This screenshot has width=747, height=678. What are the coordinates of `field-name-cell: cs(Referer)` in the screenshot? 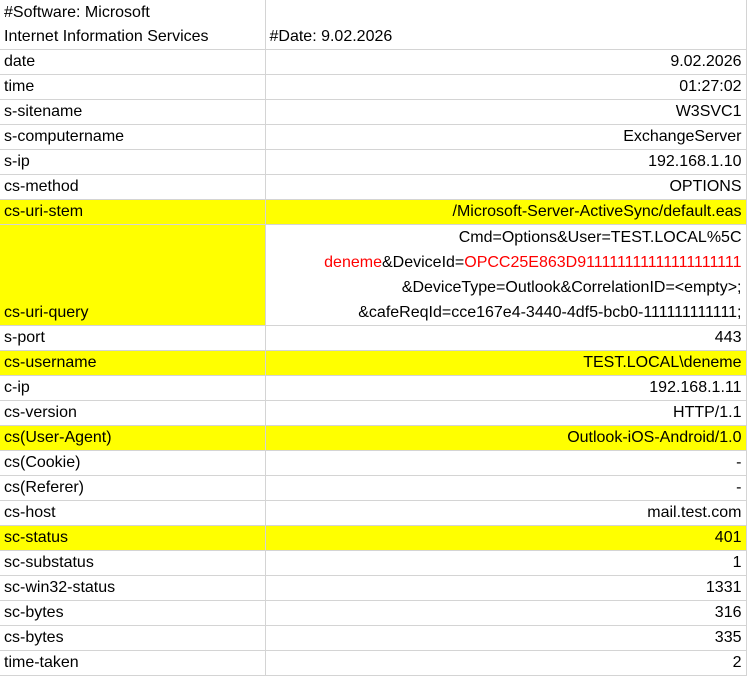 It's located at (133, 488).